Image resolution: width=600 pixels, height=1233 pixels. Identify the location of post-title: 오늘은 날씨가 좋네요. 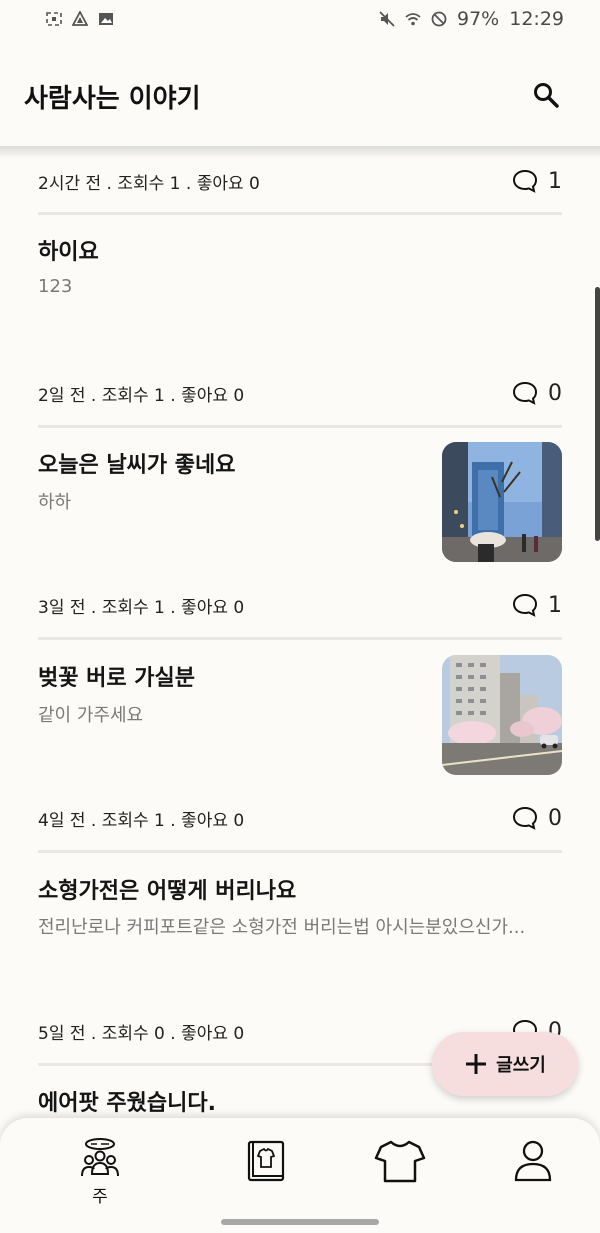
(136, 463).